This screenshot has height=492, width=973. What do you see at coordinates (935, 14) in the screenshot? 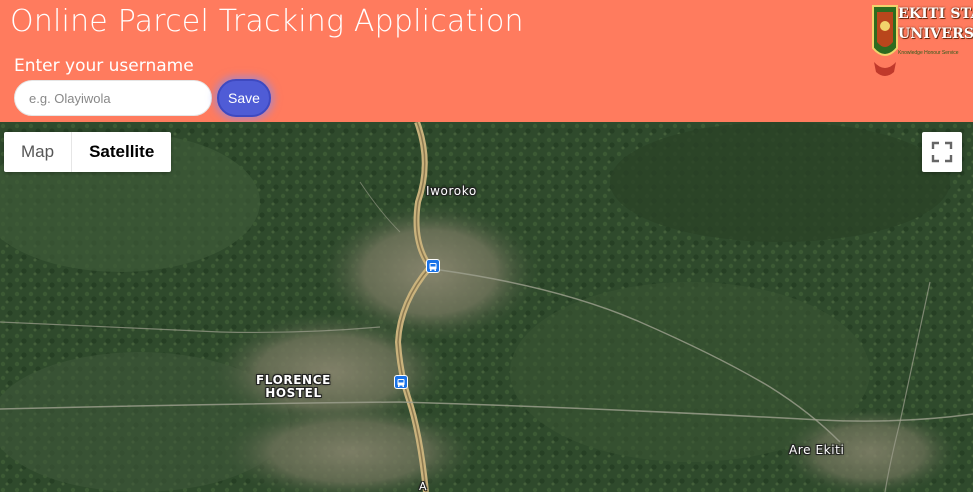
I see `logo-line-1: EKITI STATE` at bounding box center [935, 14].